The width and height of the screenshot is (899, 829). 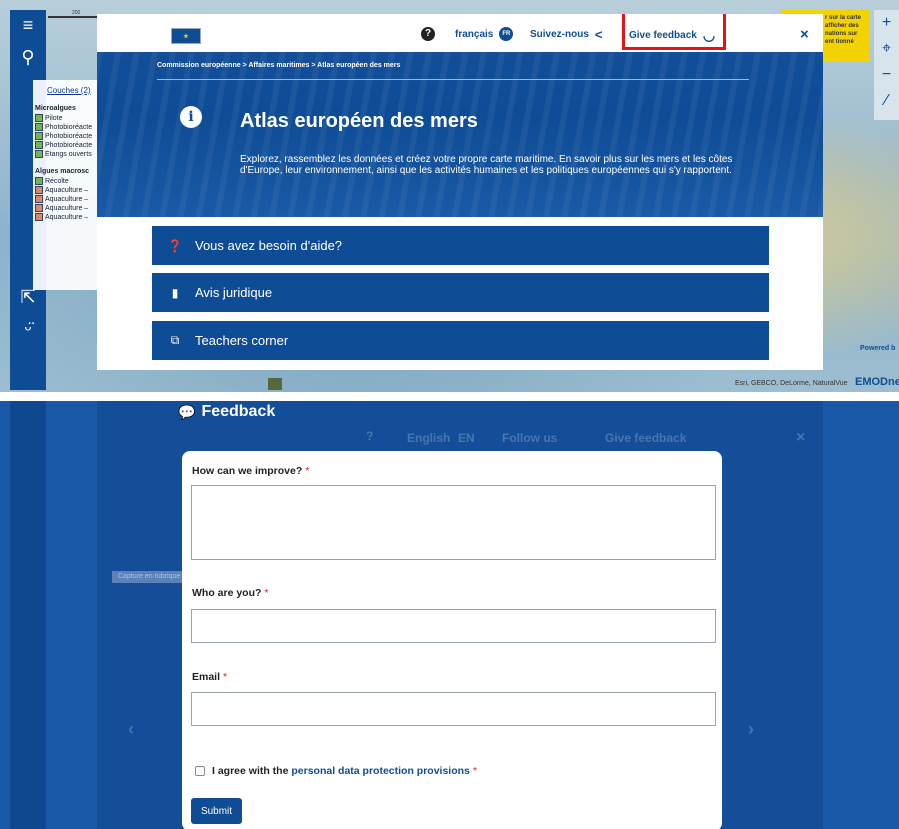 What do you see at coordinates (506, 34) in the screenshot?
I see `language-badge: FR` at bounding box center [506, 34].